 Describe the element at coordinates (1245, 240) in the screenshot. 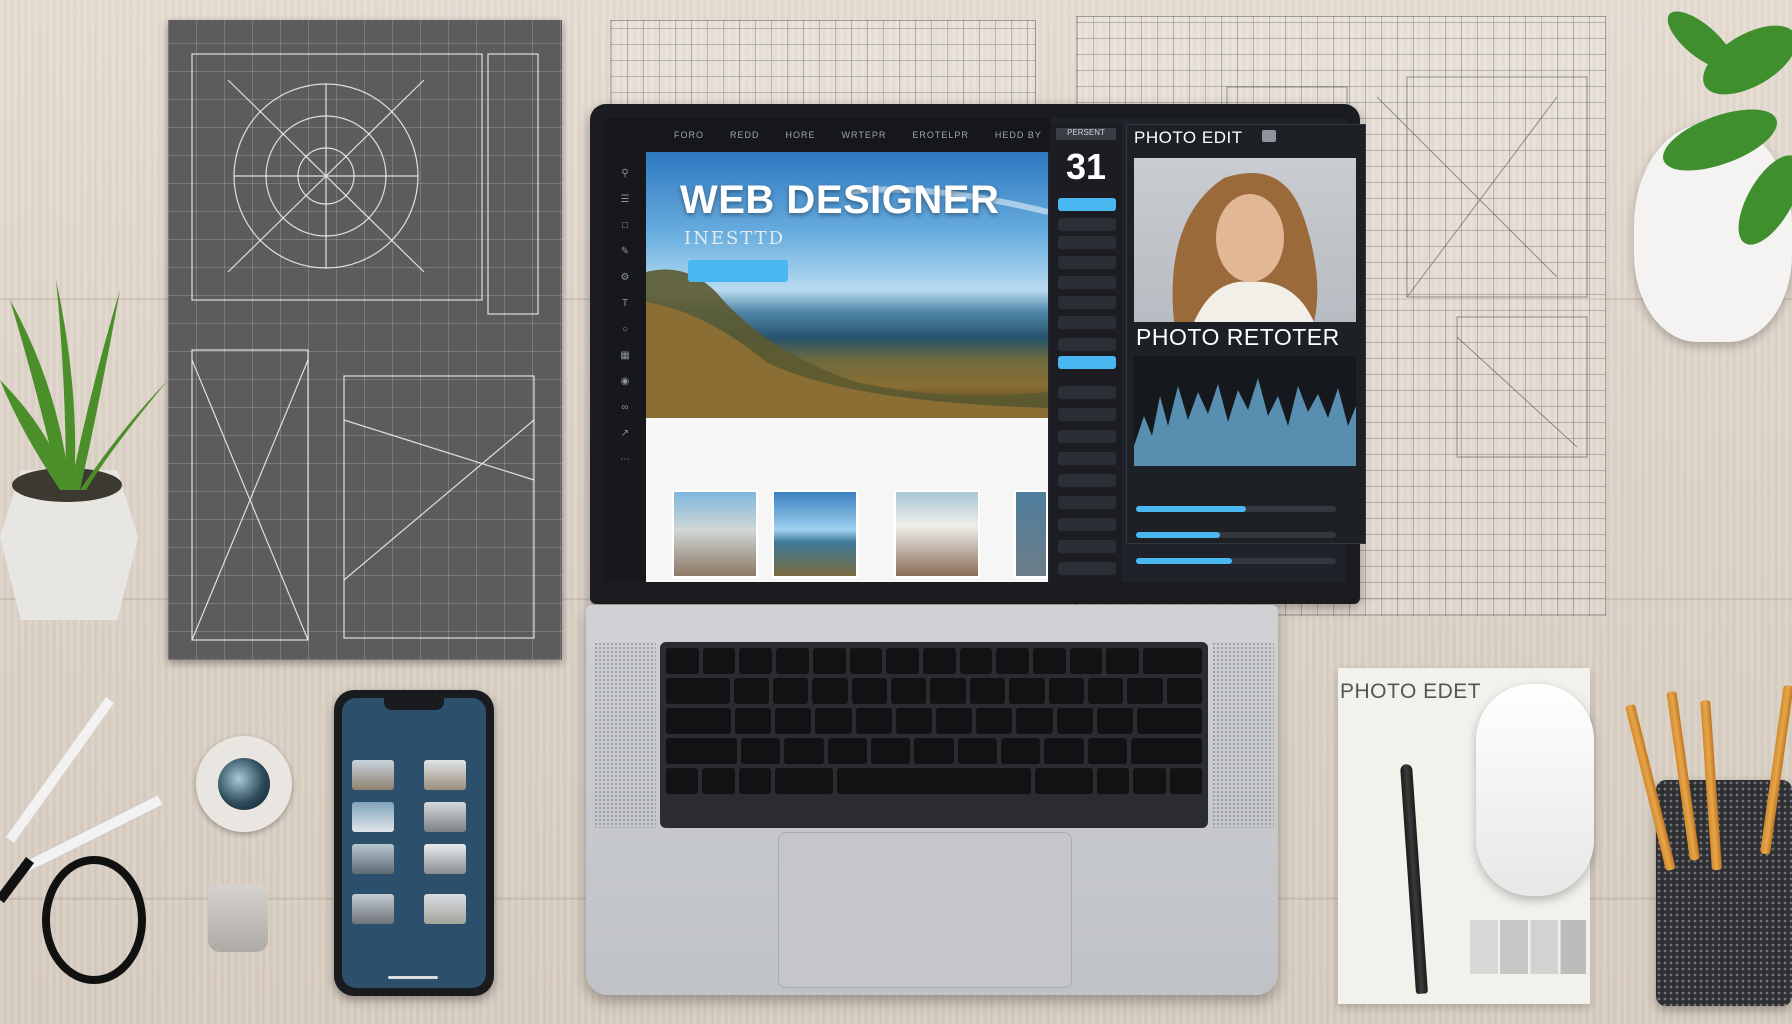

I see `portrait-photo` at that location.